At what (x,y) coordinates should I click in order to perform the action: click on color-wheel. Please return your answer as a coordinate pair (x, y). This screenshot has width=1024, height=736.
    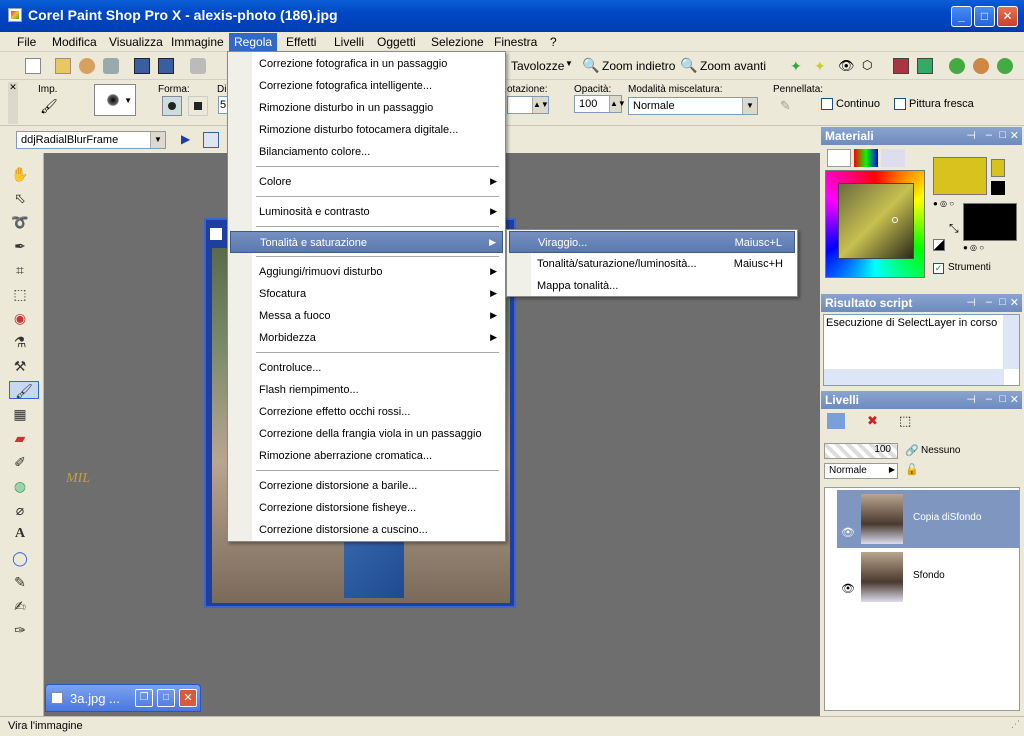
    Looking at the image, I should click on (875, 224).